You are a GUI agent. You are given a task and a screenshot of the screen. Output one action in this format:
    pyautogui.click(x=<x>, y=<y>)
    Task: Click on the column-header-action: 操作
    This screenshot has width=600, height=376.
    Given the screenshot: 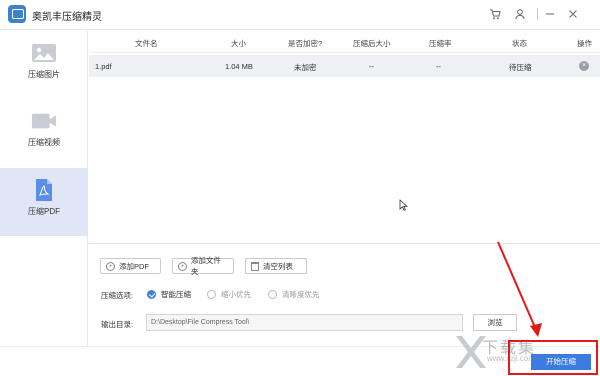 What is the action you would take?
    pyautogui.click(x=584, y=43)
    